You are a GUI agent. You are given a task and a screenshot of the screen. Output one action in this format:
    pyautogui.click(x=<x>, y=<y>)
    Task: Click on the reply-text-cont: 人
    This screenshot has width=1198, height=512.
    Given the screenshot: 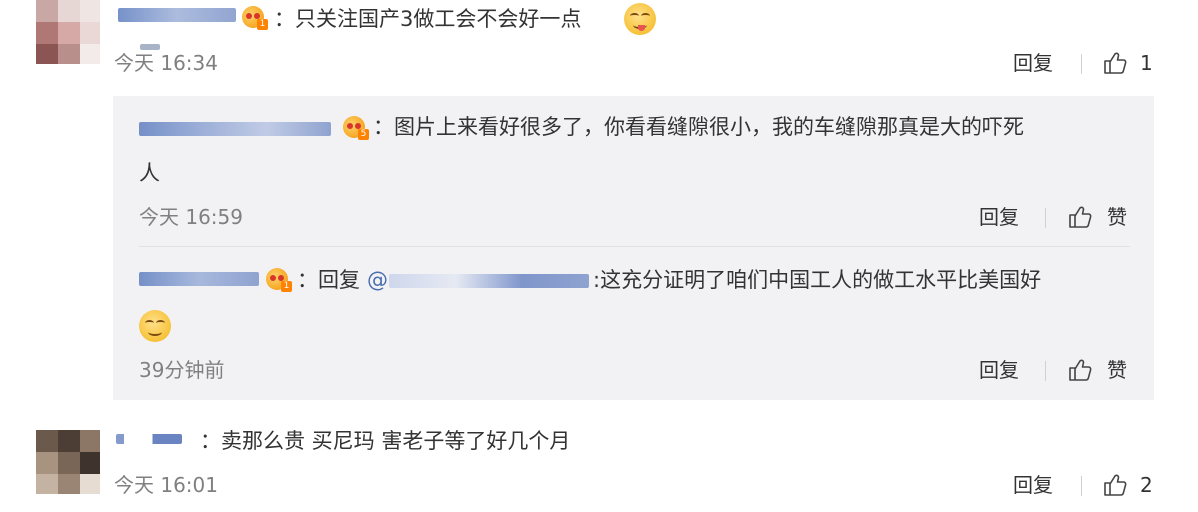 What is the action you would take?
    pyautogui.click(x=149, y=173)
    